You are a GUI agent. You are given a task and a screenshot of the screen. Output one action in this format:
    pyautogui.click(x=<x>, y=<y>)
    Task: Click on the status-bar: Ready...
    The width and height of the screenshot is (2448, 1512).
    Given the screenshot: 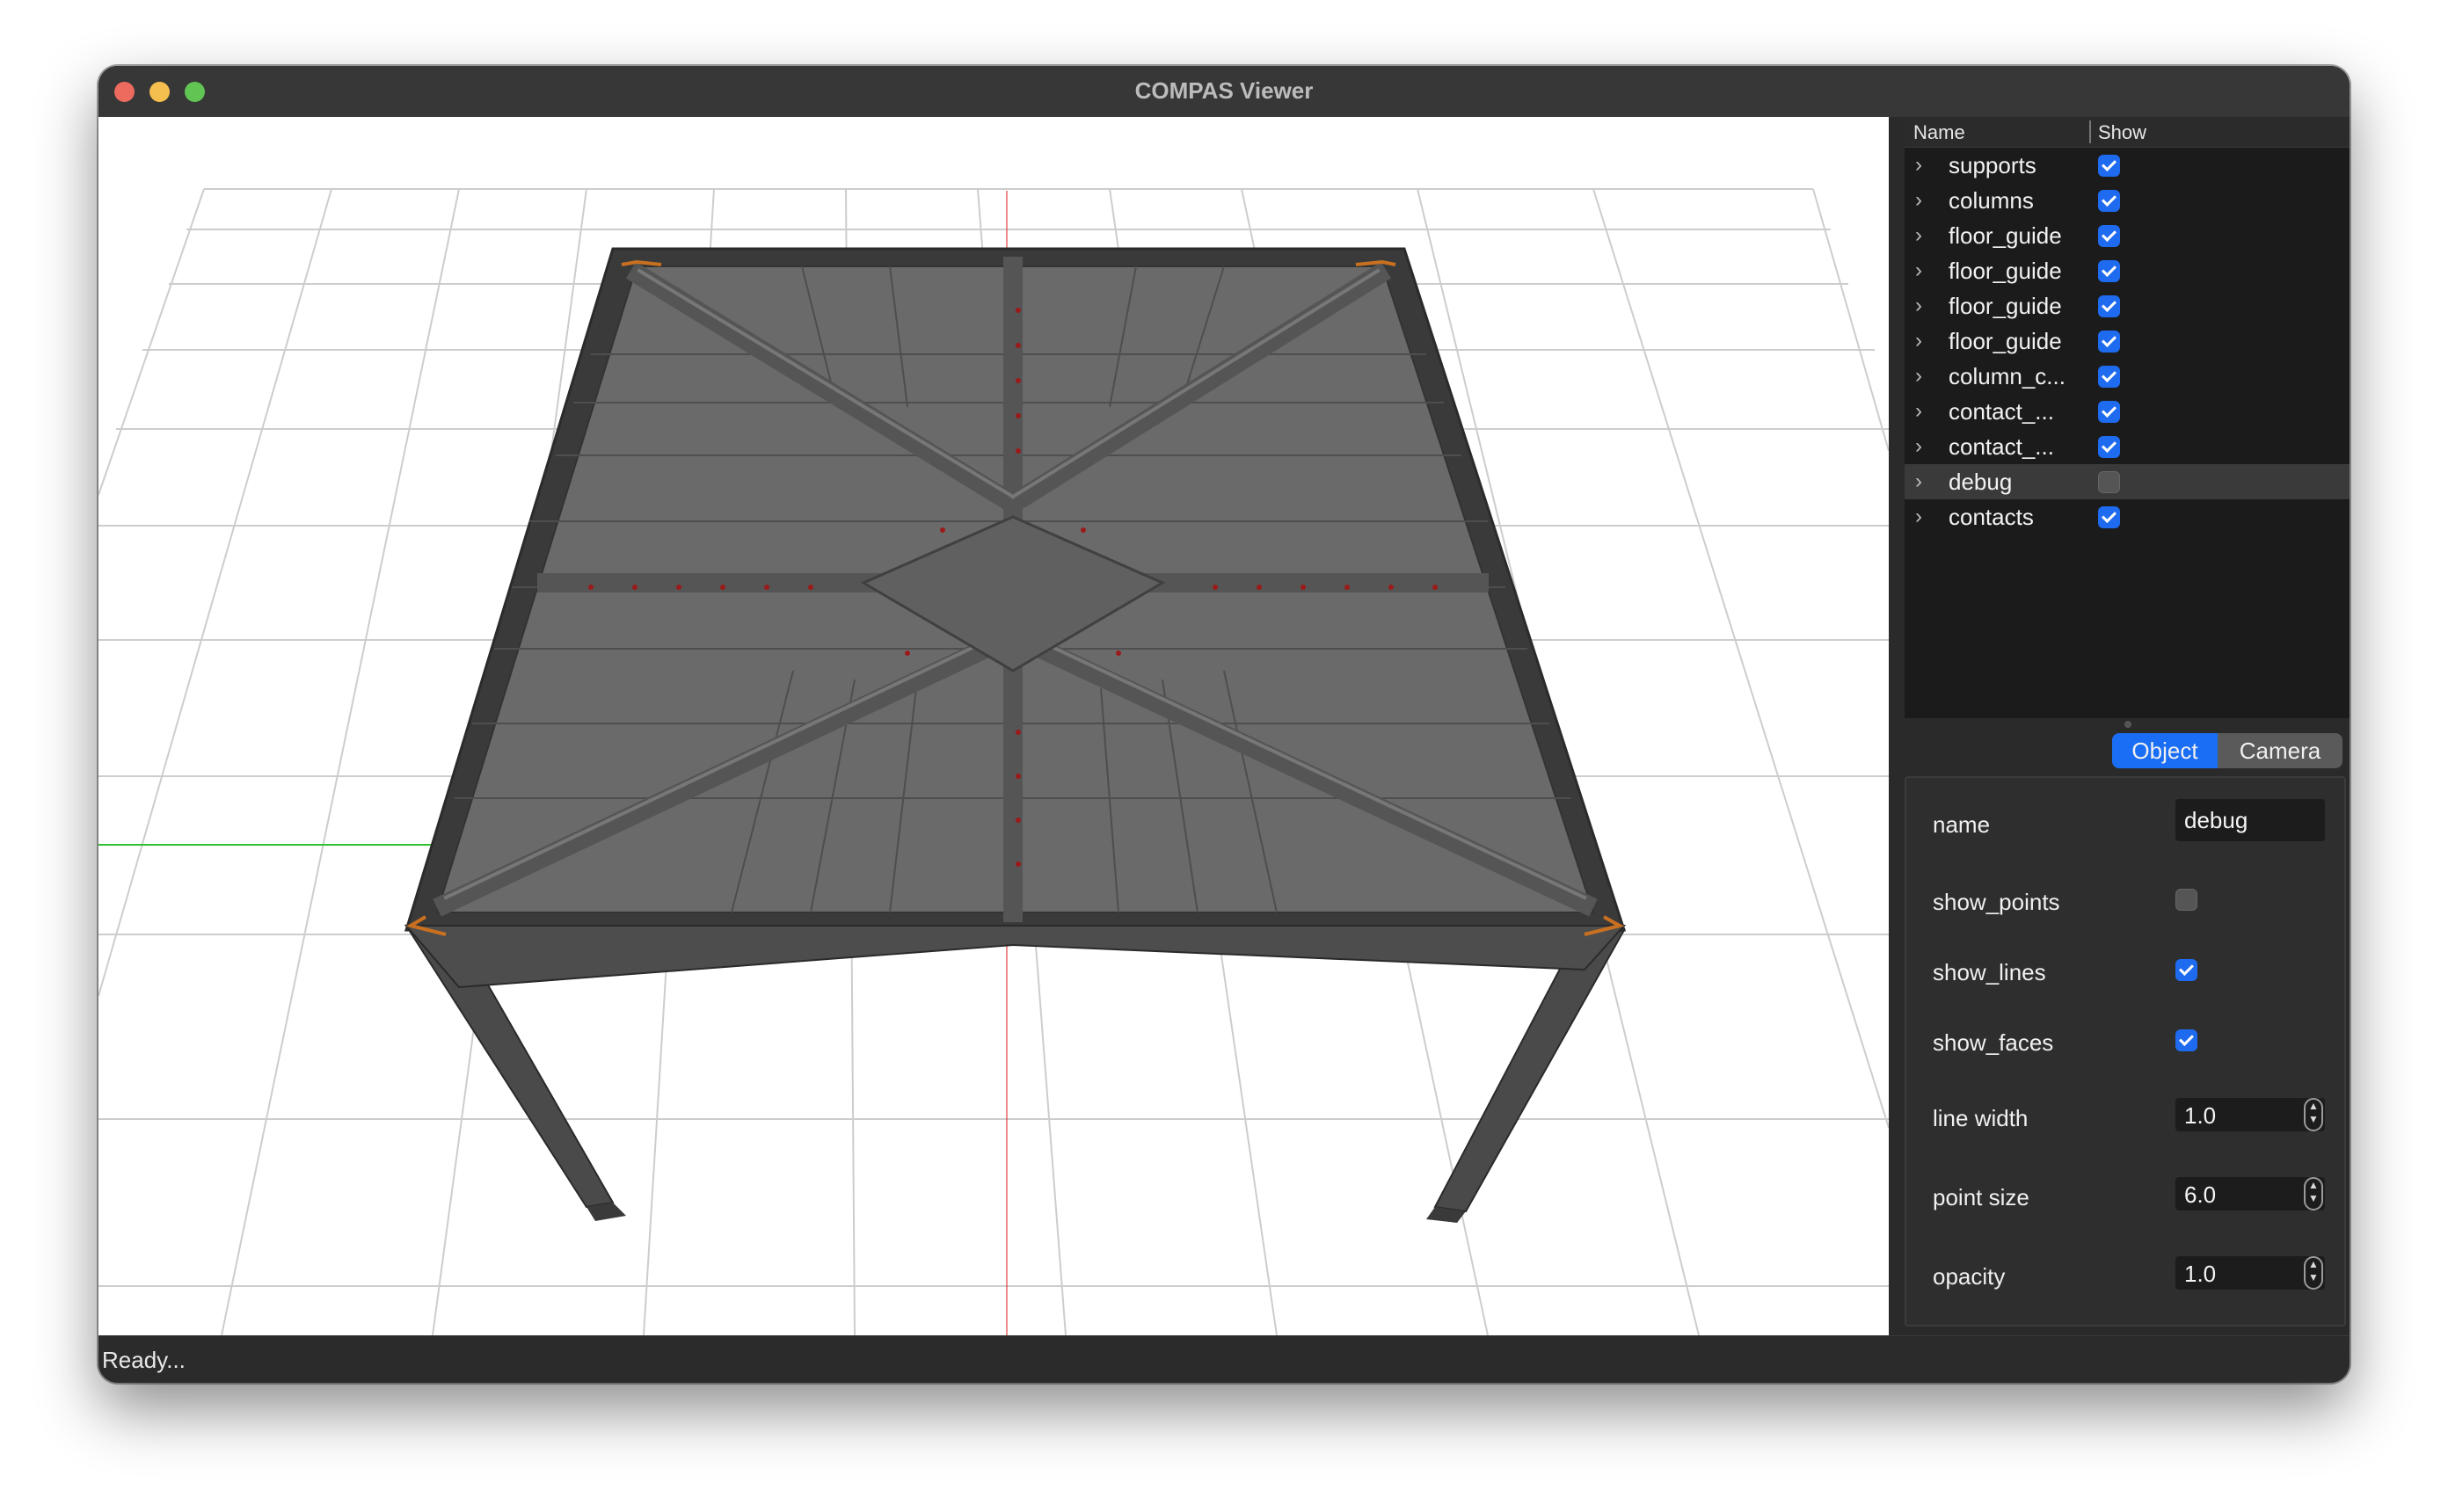 What is the action you would take?
    pyautogui.click(x=1224, y=1359)
    